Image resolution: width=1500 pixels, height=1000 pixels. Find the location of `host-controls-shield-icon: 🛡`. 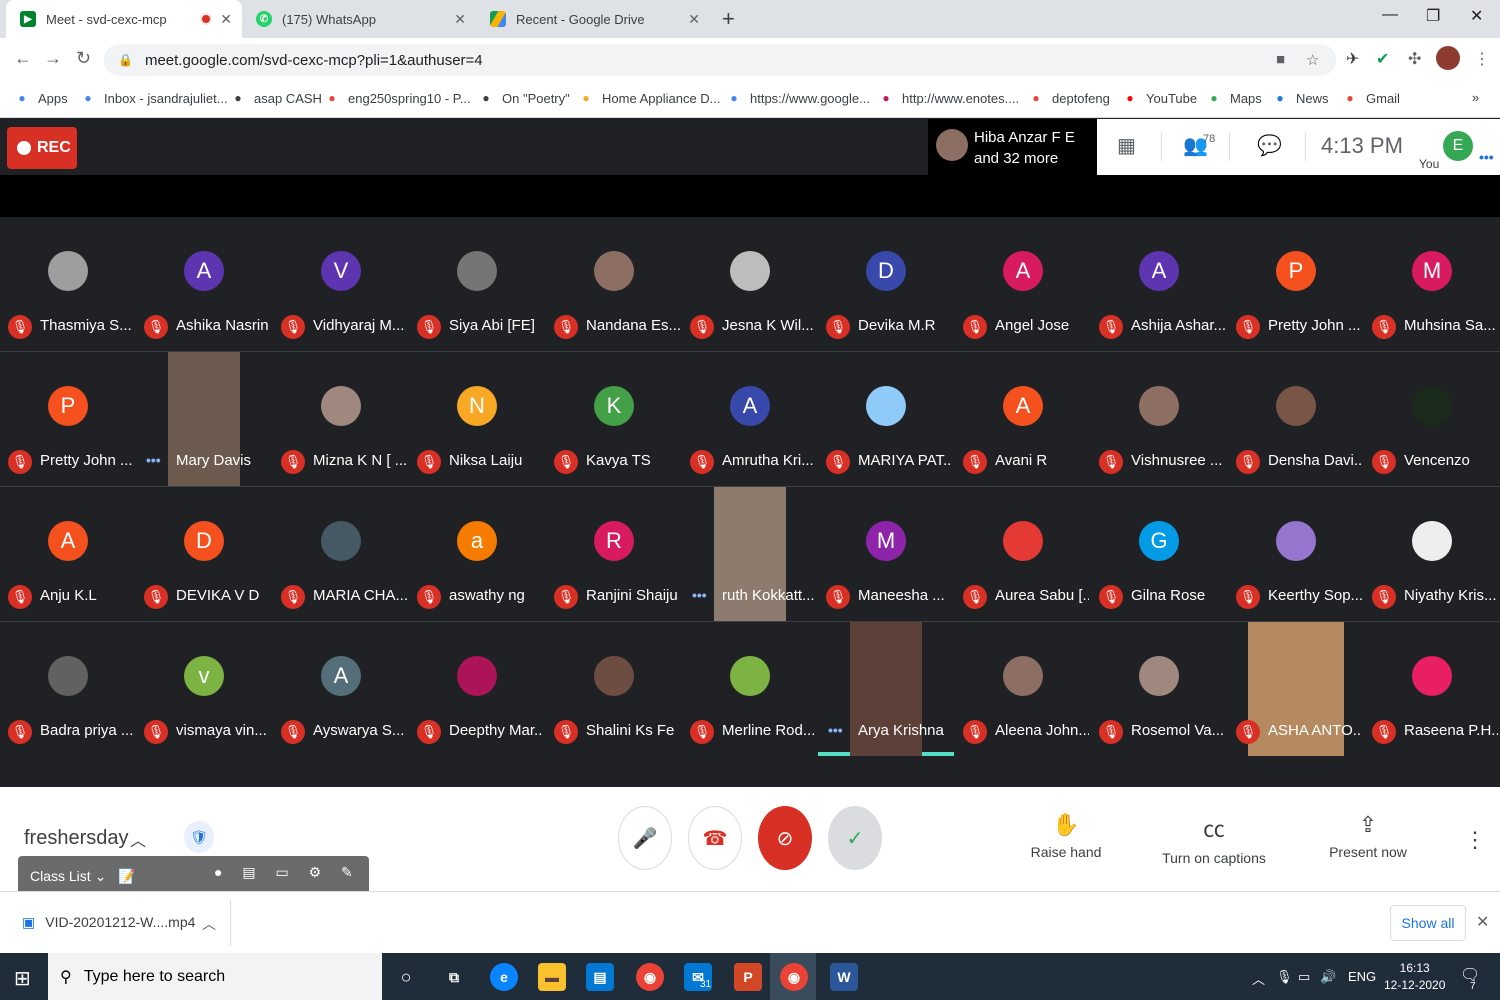

host-controls-shield-icon: 🛡 is located at coordinates (199, 837).